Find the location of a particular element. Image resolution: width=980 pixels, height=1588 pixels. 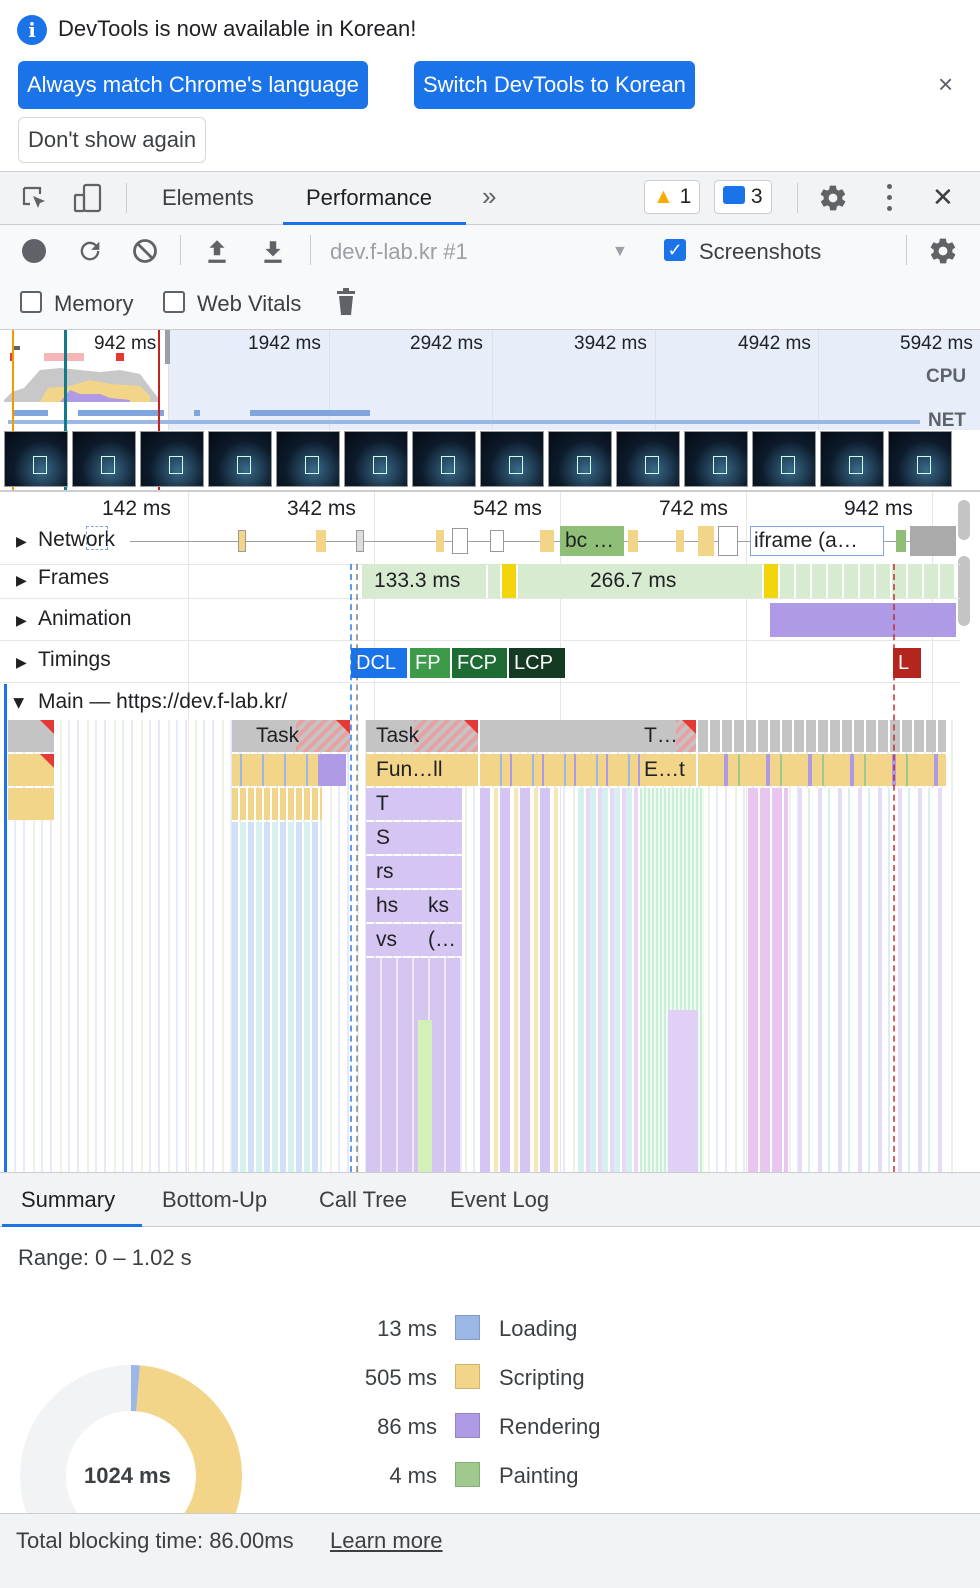

record-icon is located at coordinates (34, 251).